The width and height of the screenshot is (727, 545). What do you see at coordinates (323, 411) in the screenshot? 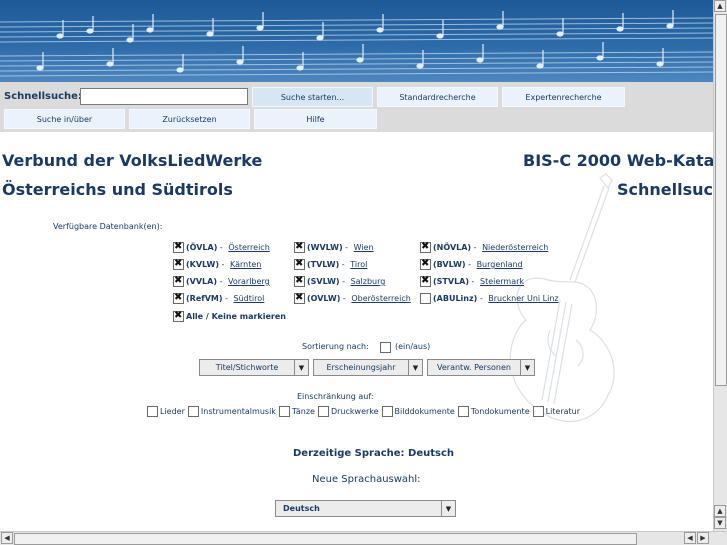
I see `filter-checkbox-druckwerke` at bounding box center [323, 411].